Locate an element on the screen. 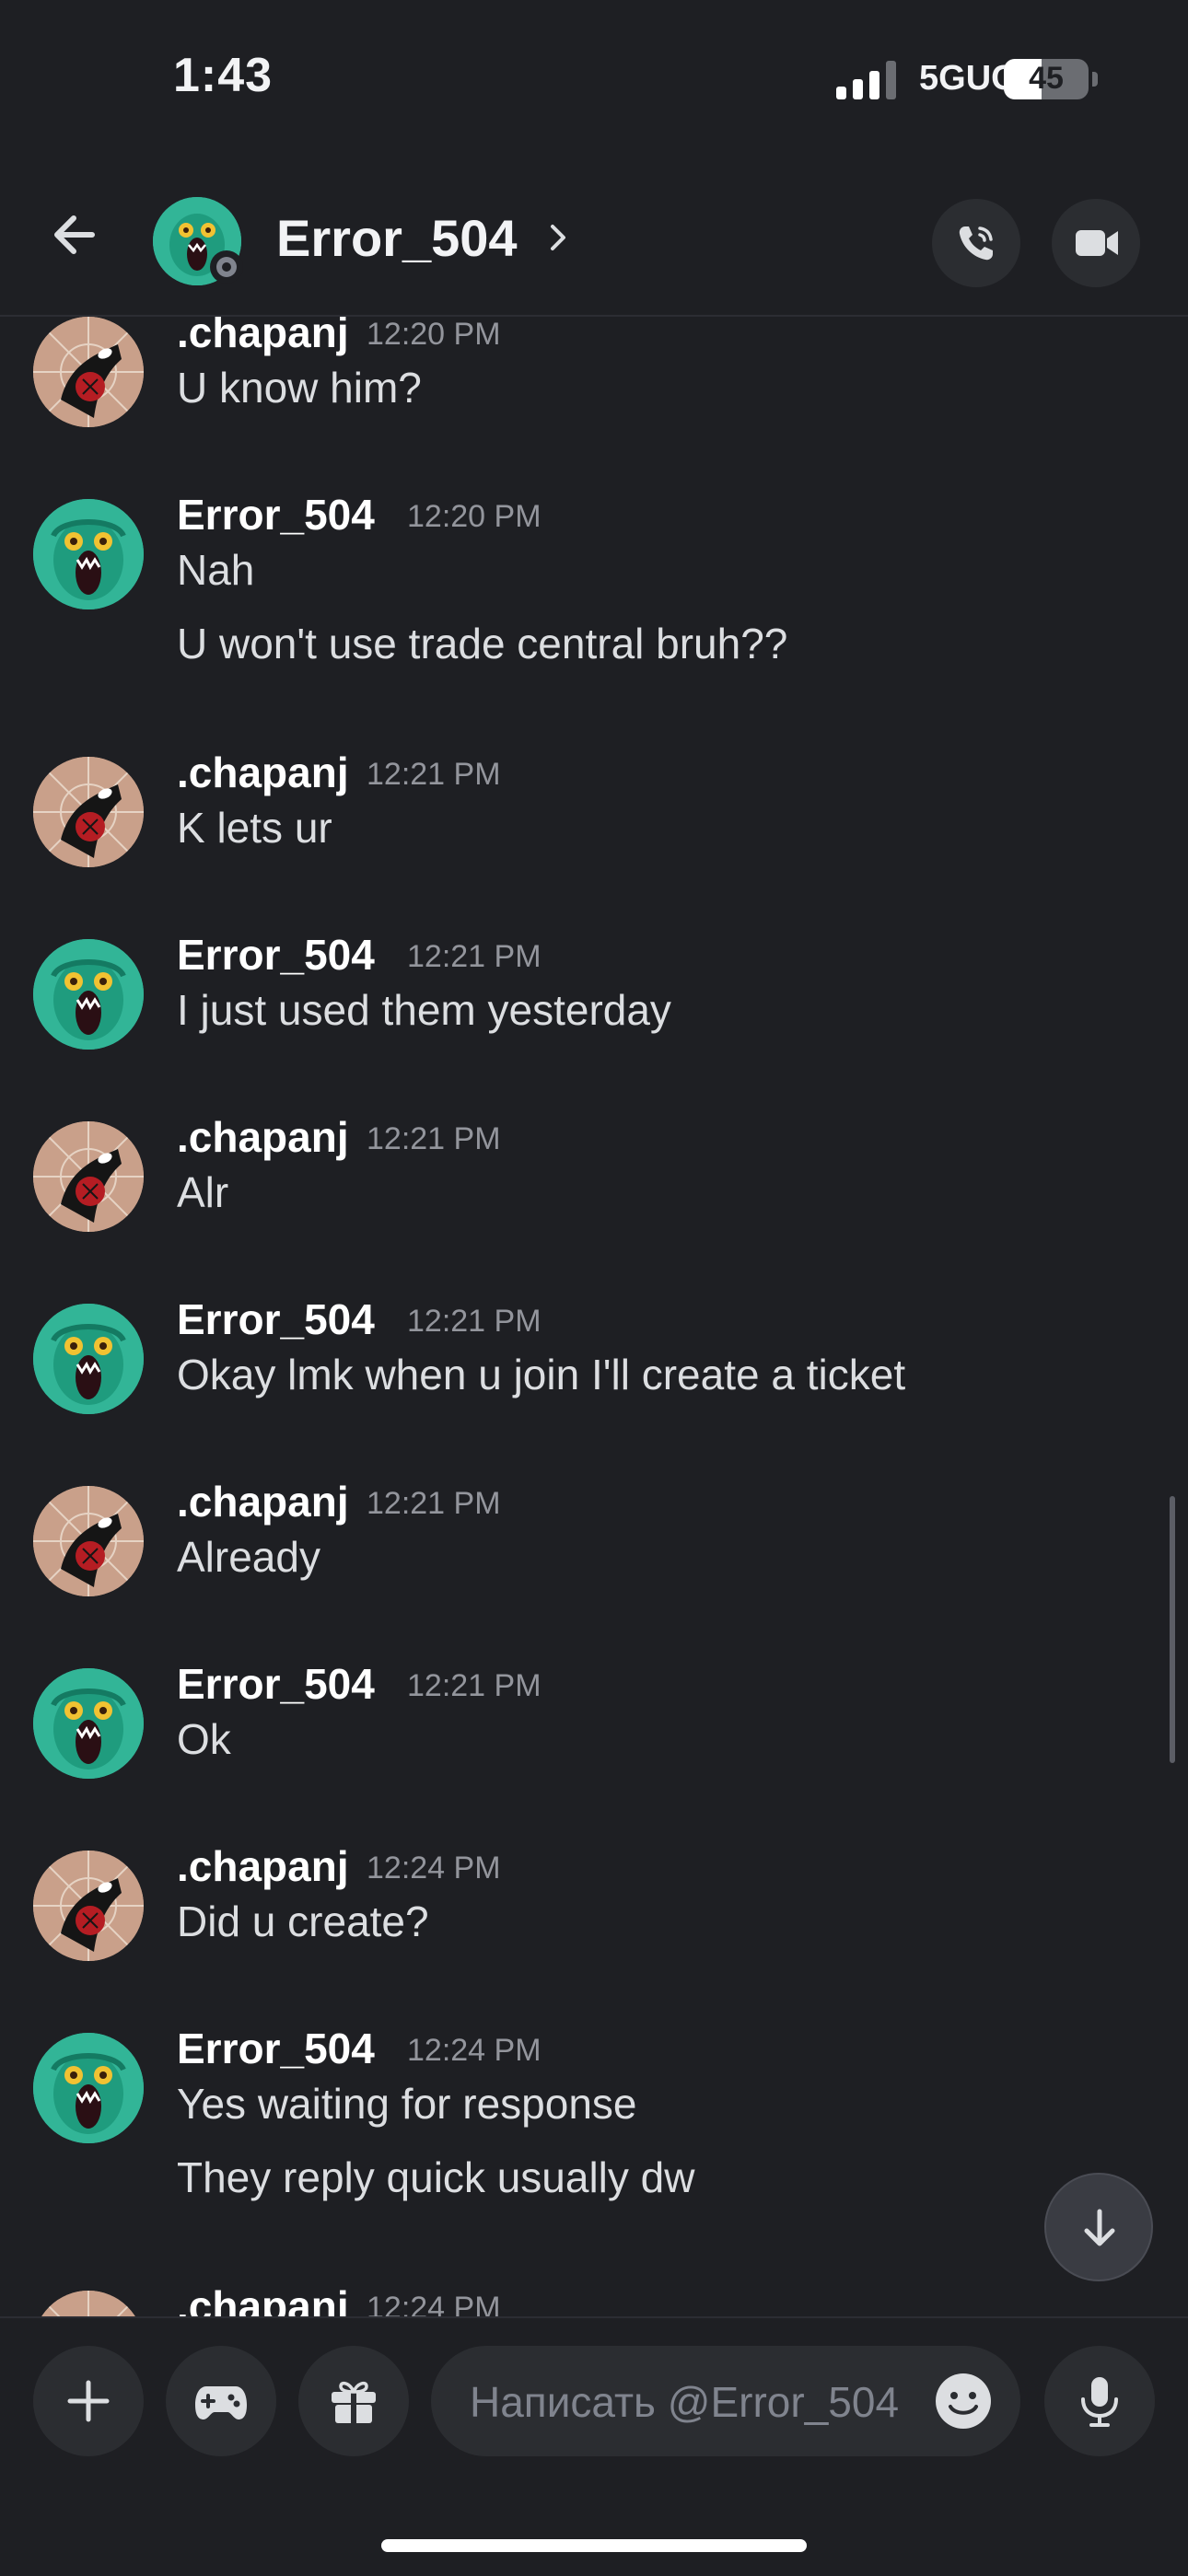 This screenshot has height=2576, width=1188. message-input-wrapper is located at coordinates (725, 2402).